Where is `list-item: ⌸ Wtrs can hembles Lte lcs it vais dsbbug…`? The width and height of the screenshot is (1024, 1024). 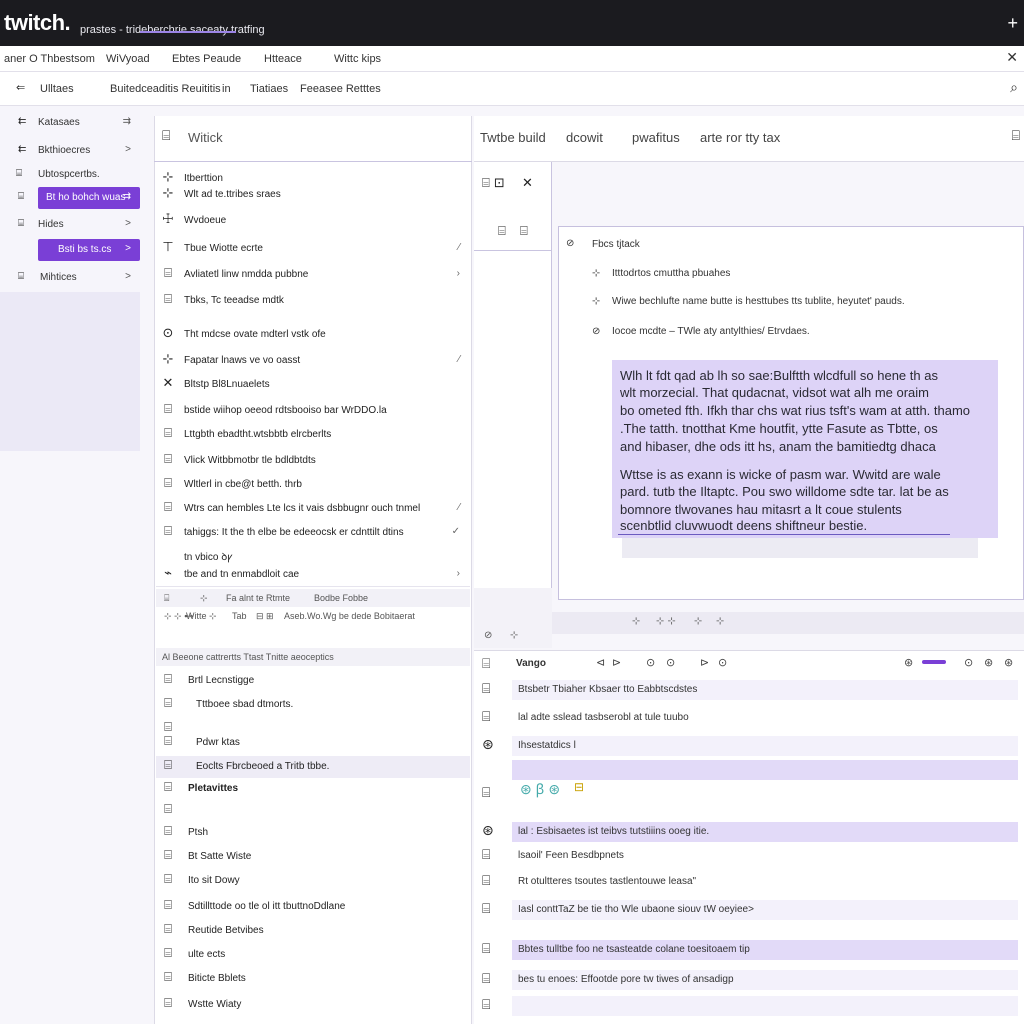 list-item: ⌸ Wtrs can hembles Lte lcs it vais dsbbug… is located at coordinates (313, 509).